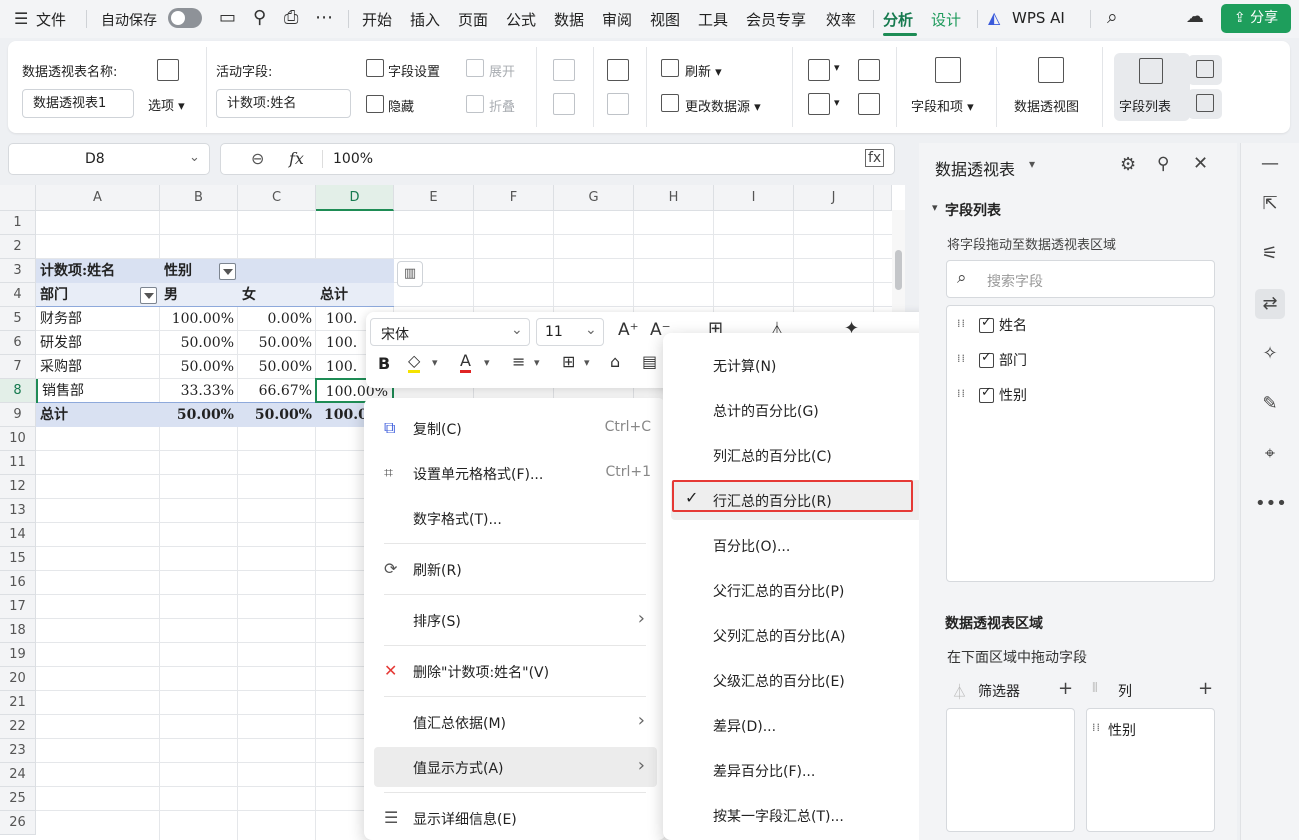 Image resolution: width=1299 pixels, height=840 pixels. I want to click on fields-items-button: 字段和项 ▾, so click(942, 105).